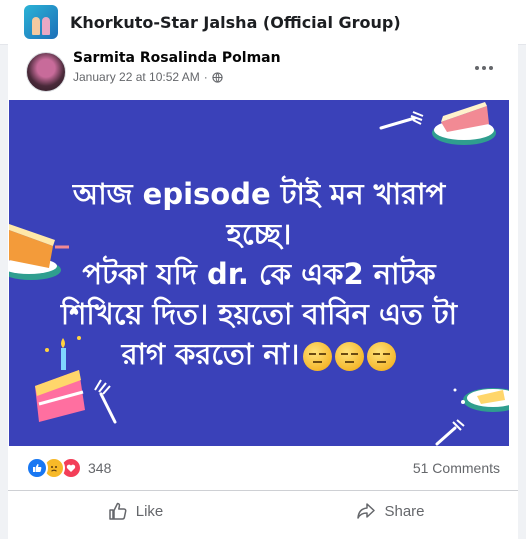 Image resolution: width=526 pixels, height=539 pixels. What do you see at coordinates (37, 468) in the screenshot?
I see `like-icon` at bounding box center [37, 468].